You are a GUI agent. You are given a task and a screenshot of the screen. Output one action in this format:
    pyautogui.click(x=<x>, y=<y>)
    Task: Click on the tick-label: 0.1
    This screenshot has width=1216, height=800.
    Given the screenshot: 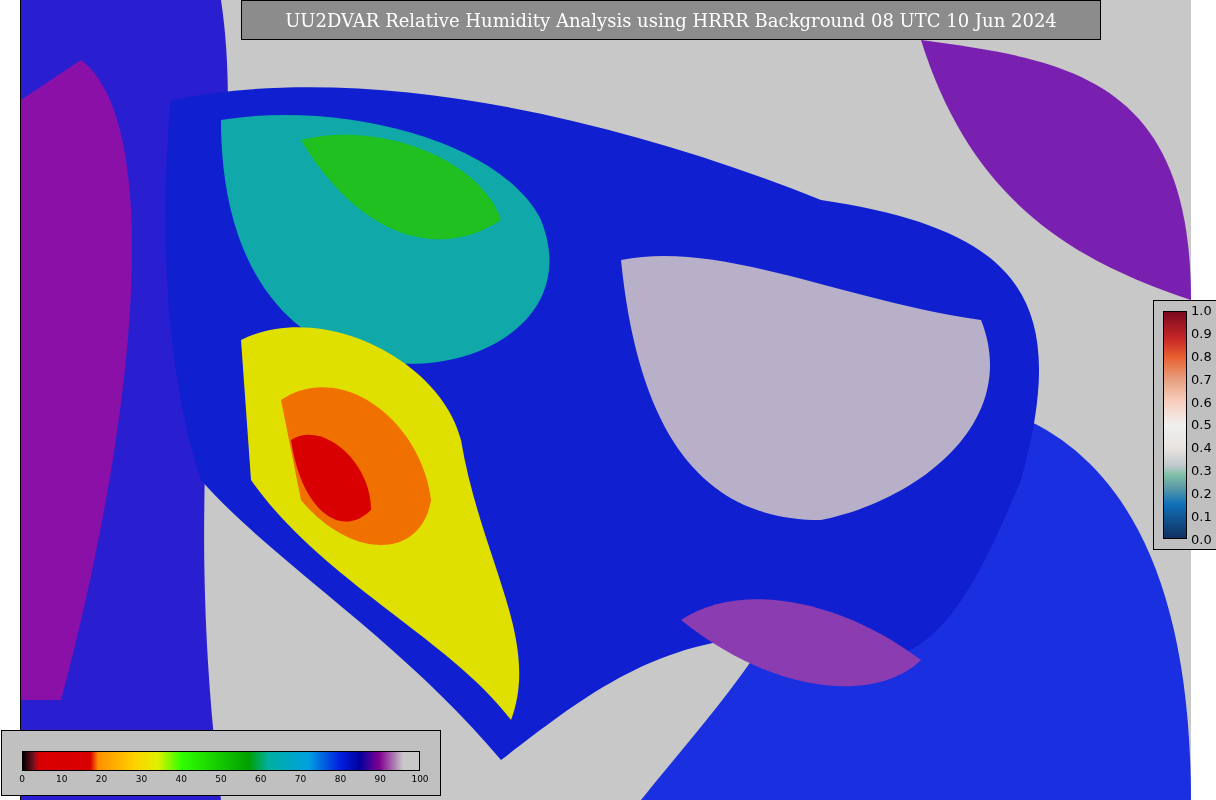 What is the action you would take?
    pyautogui.click(x=1201, y=516)
    